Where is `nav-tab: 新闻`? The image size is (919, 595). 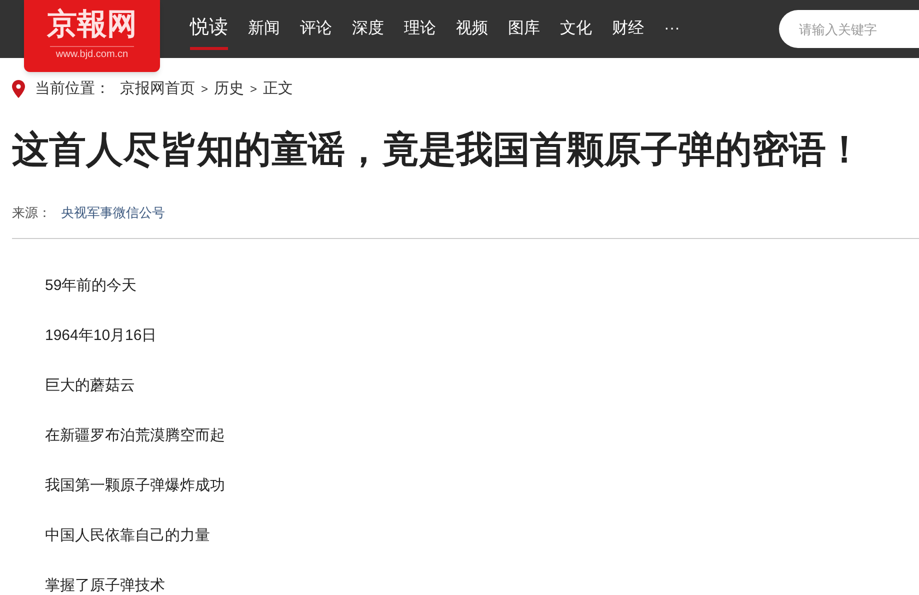
nav-tab: 新闻 is located at coordinates (264, 29).